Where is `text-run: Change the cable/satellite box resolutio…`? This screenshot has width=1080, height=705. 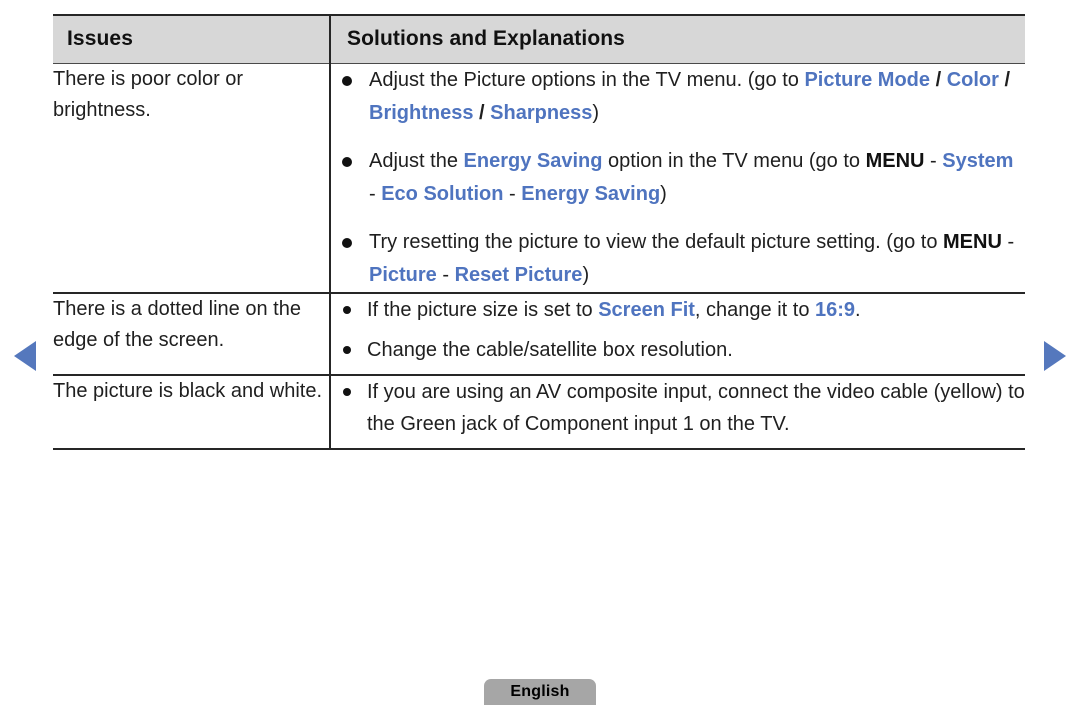 text-run: Change the cable/satellite box resolutio… is located at coordinates (550, 350).